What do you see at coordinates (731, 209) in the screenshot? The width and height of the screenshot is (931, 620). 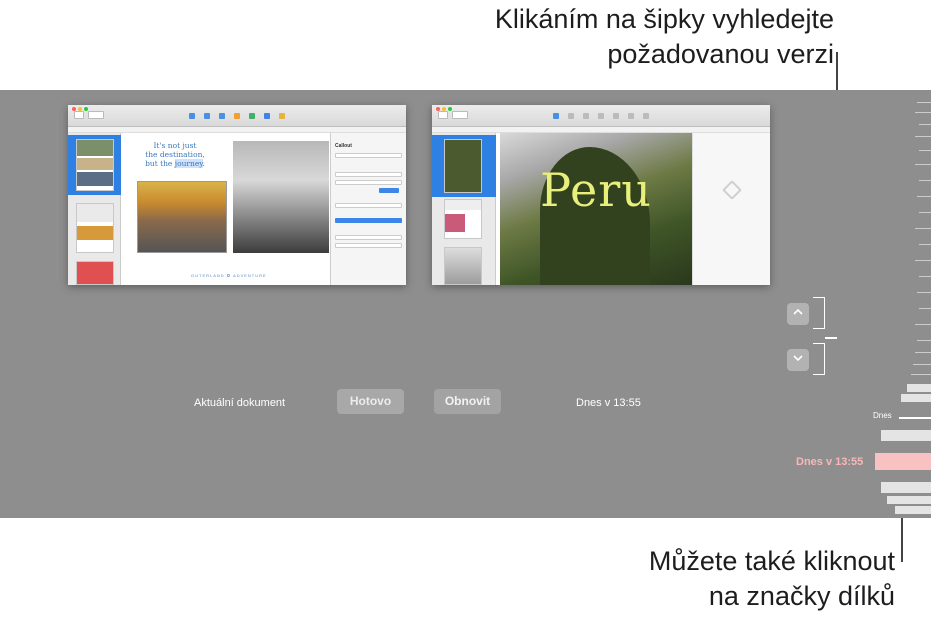 I see `format-inspector-empty` at bounding box center [731, 209].